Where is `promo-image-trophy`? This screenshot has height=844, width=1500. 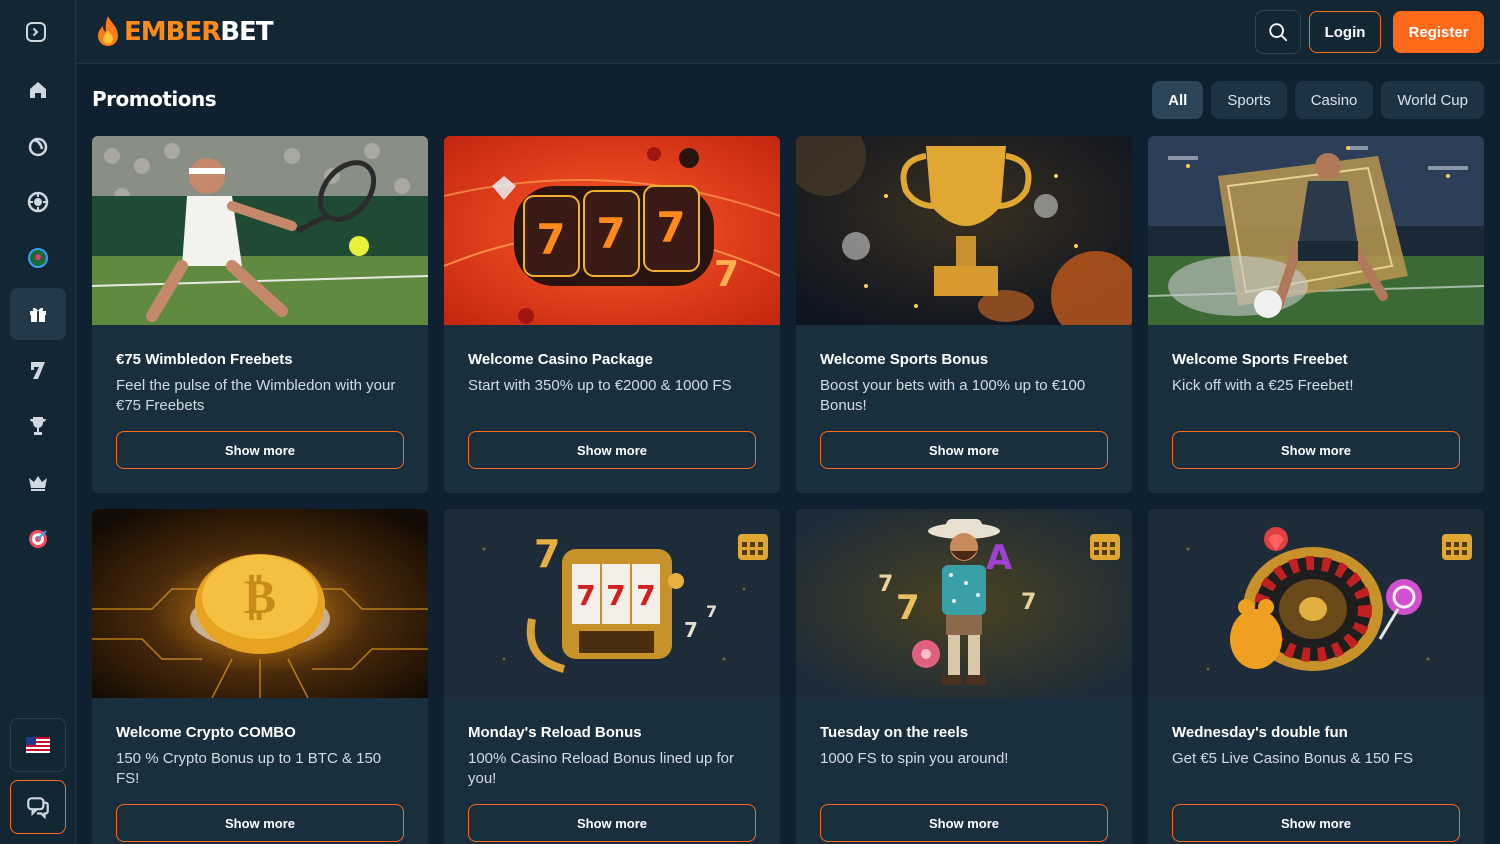
promo-image-trophy is located at coordinates (964, 230).